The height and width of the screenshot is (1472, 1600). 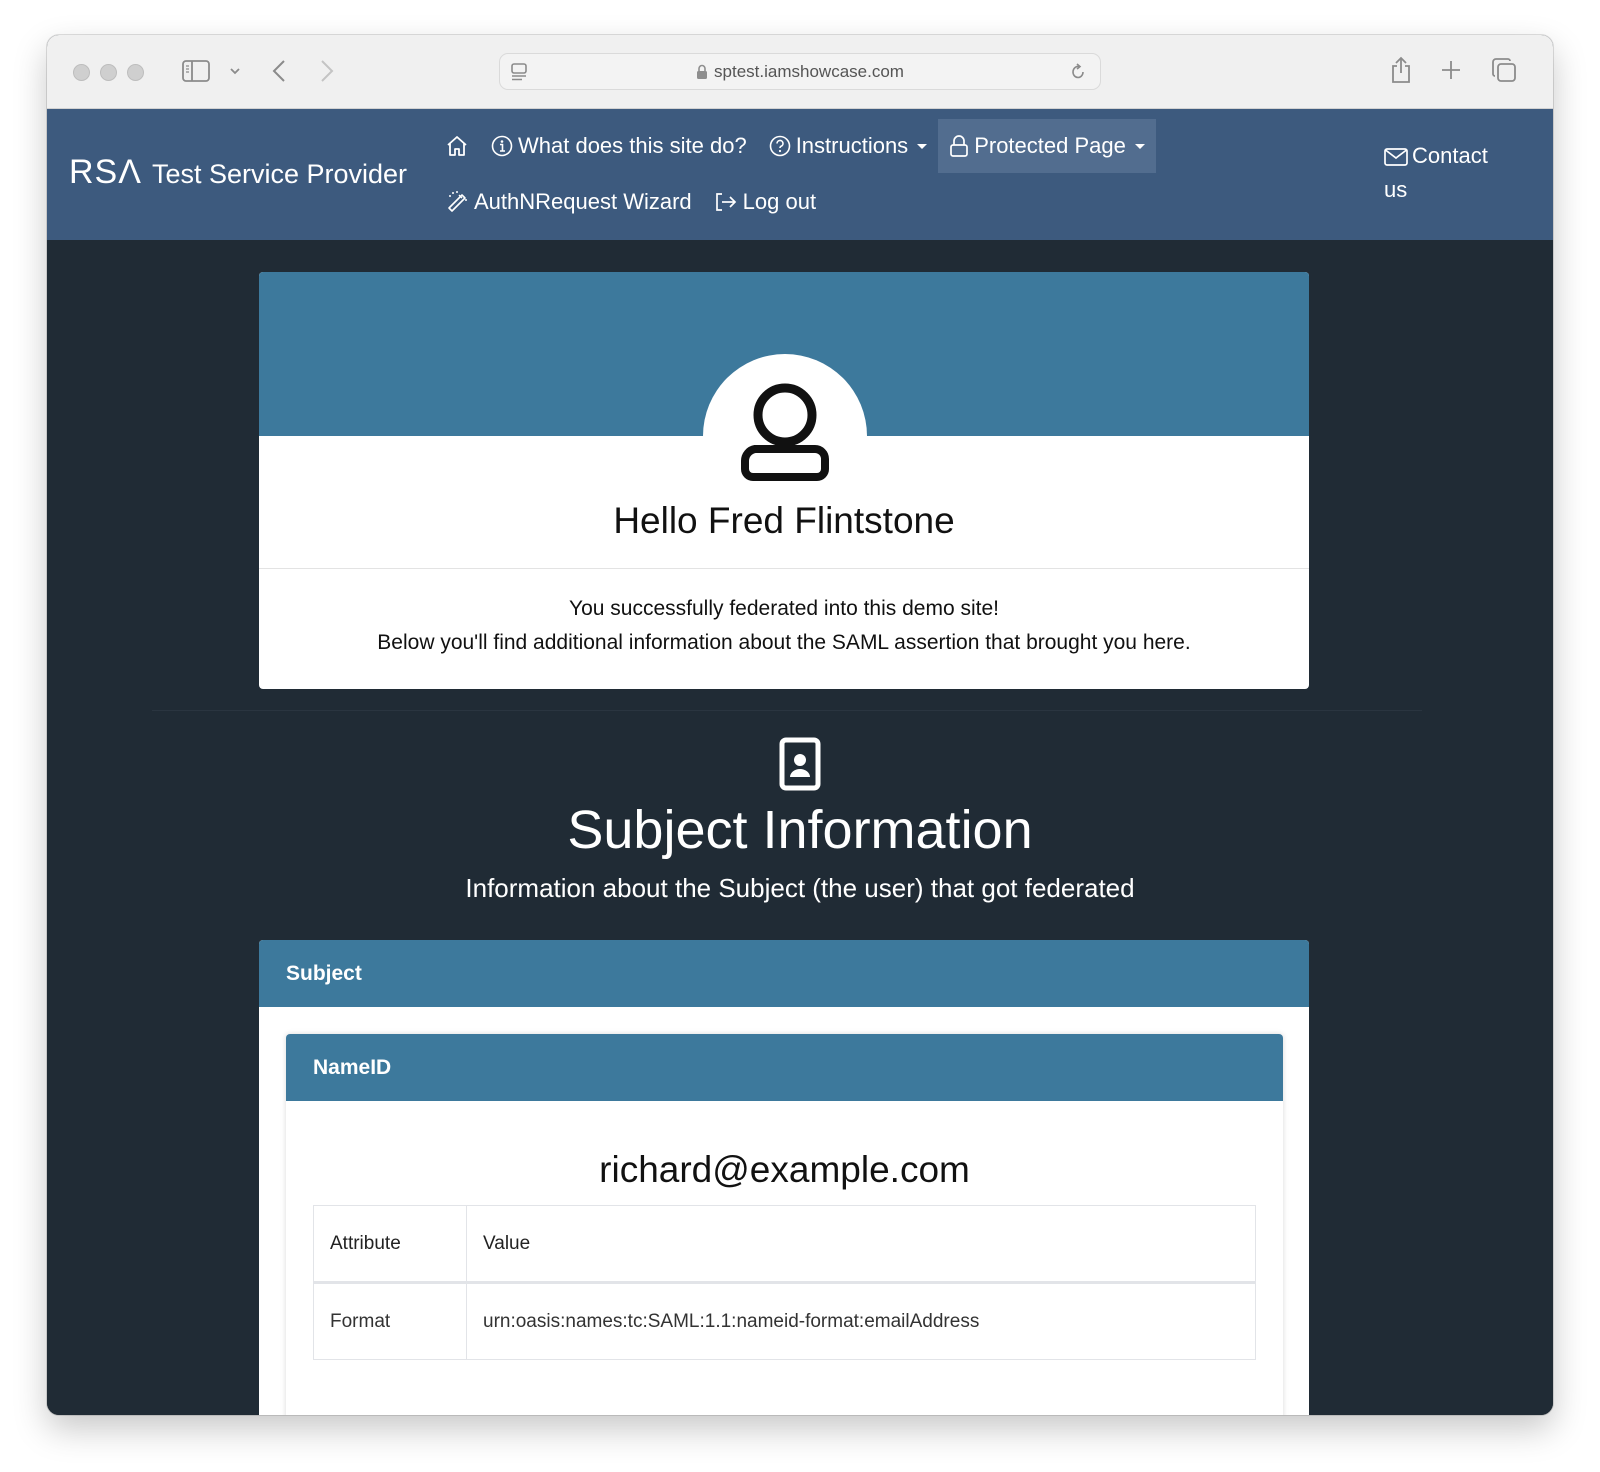 I want to click on nav-log-out: Log out, so click(x=765, y=202).